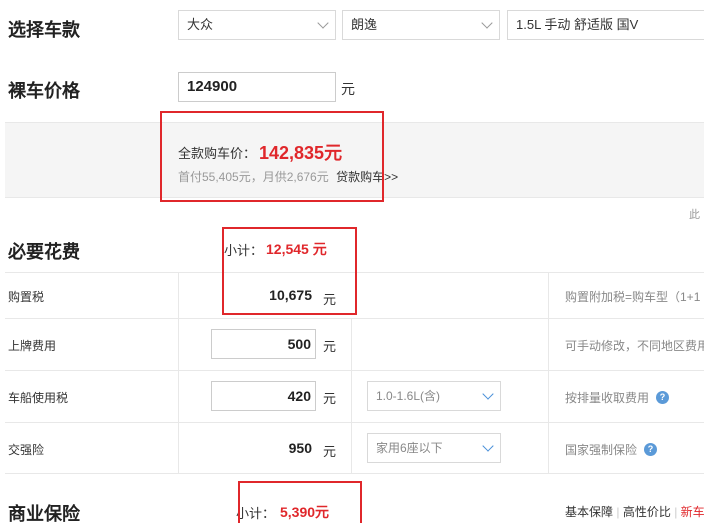  What do you see at coordinates (633, 297) in the screenshot?
I see `purchase-tax-note: 购置附加税=购车型（1+1` at bounding box center [633, 297].